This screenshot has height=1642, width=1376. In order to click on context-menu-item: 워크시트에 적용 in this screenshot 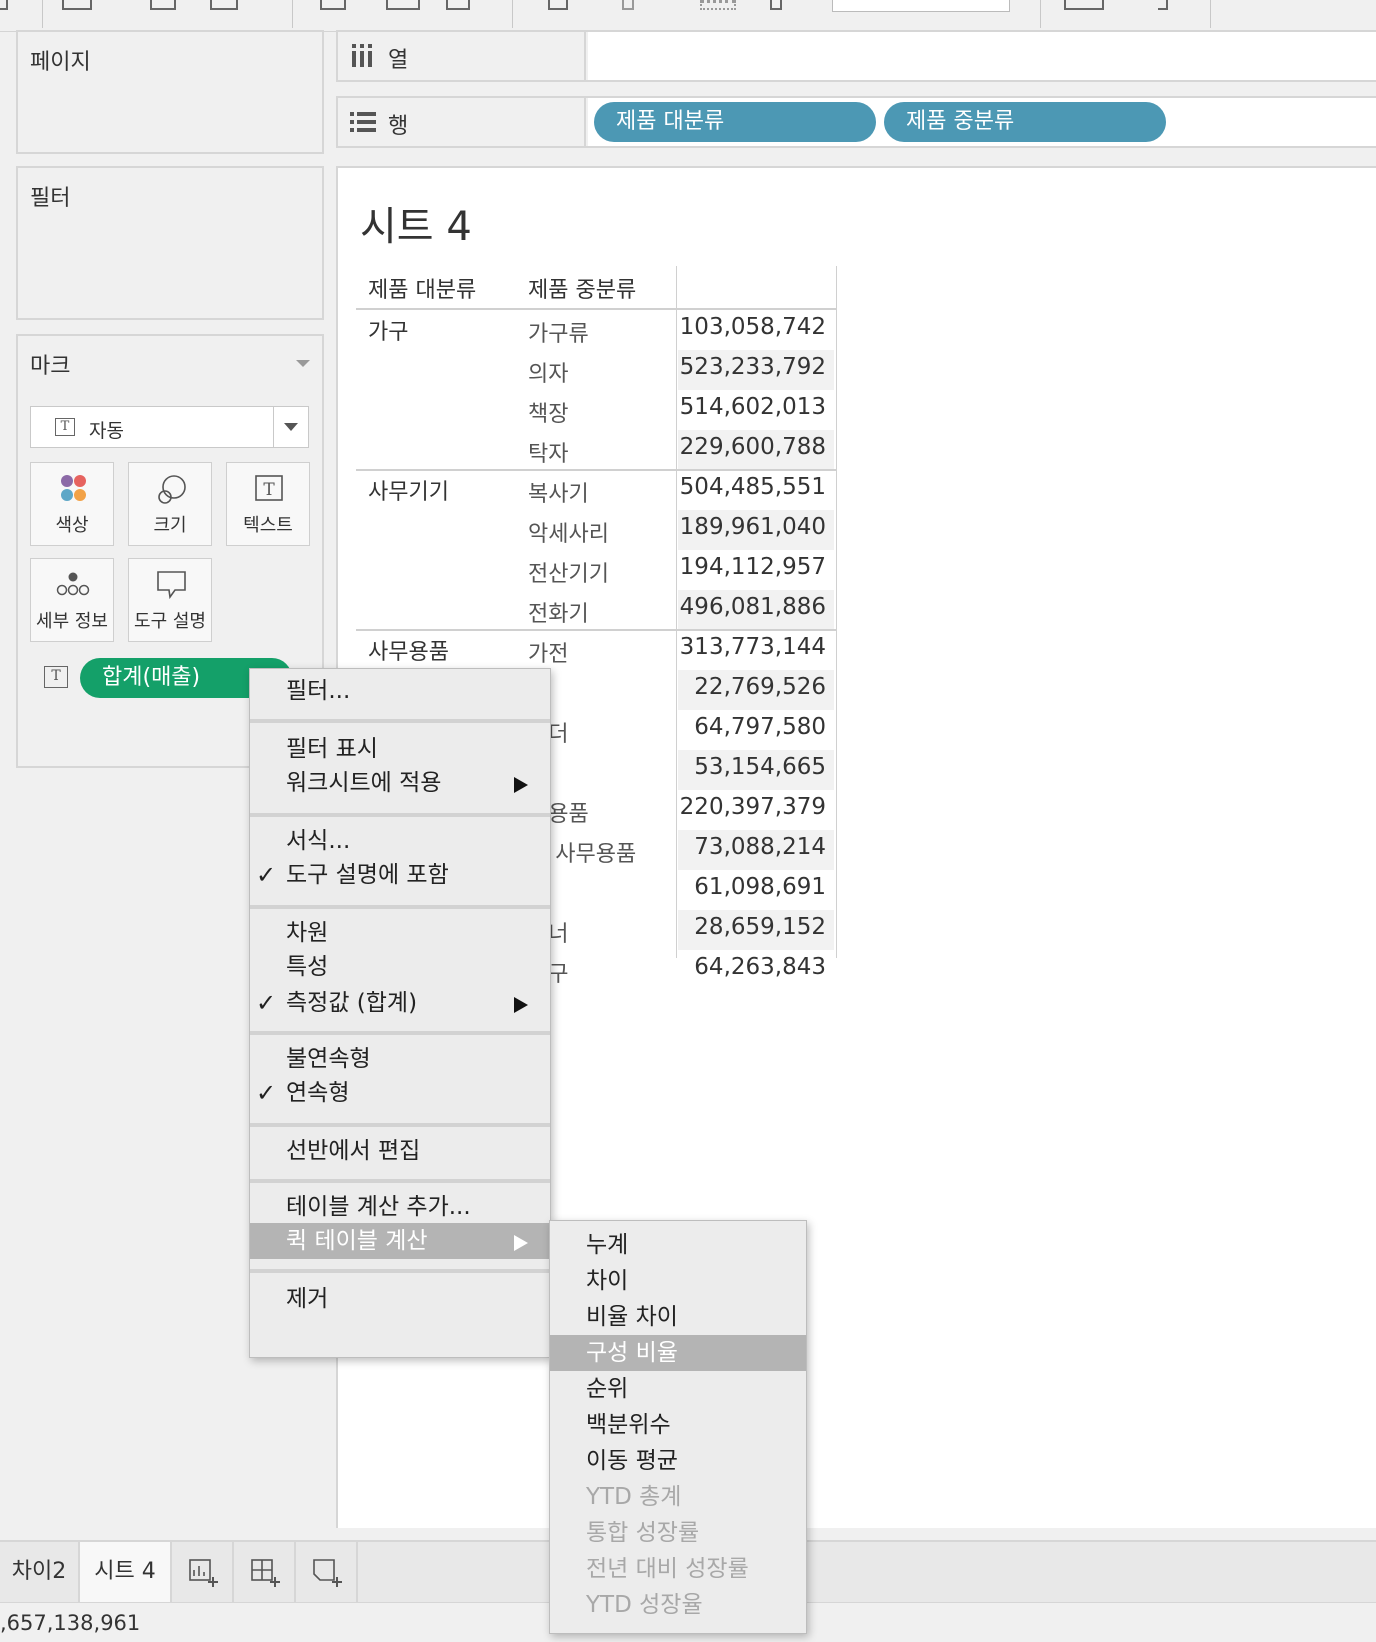, I will do `click(400, 783)`.